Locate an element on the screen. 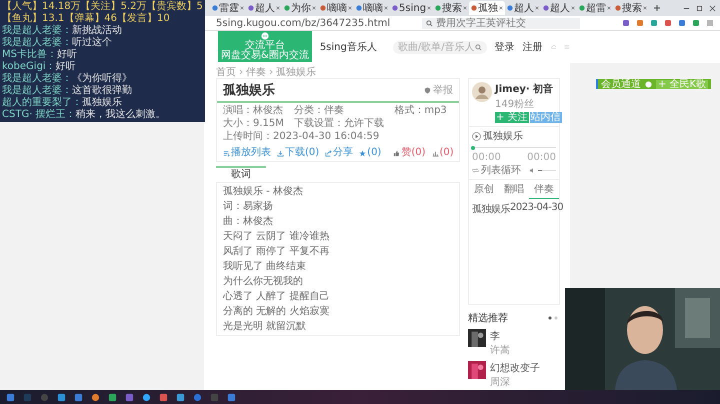 The image size is (720, 404). song-date: 2023-04-30 is located at coordinates (537, 208).